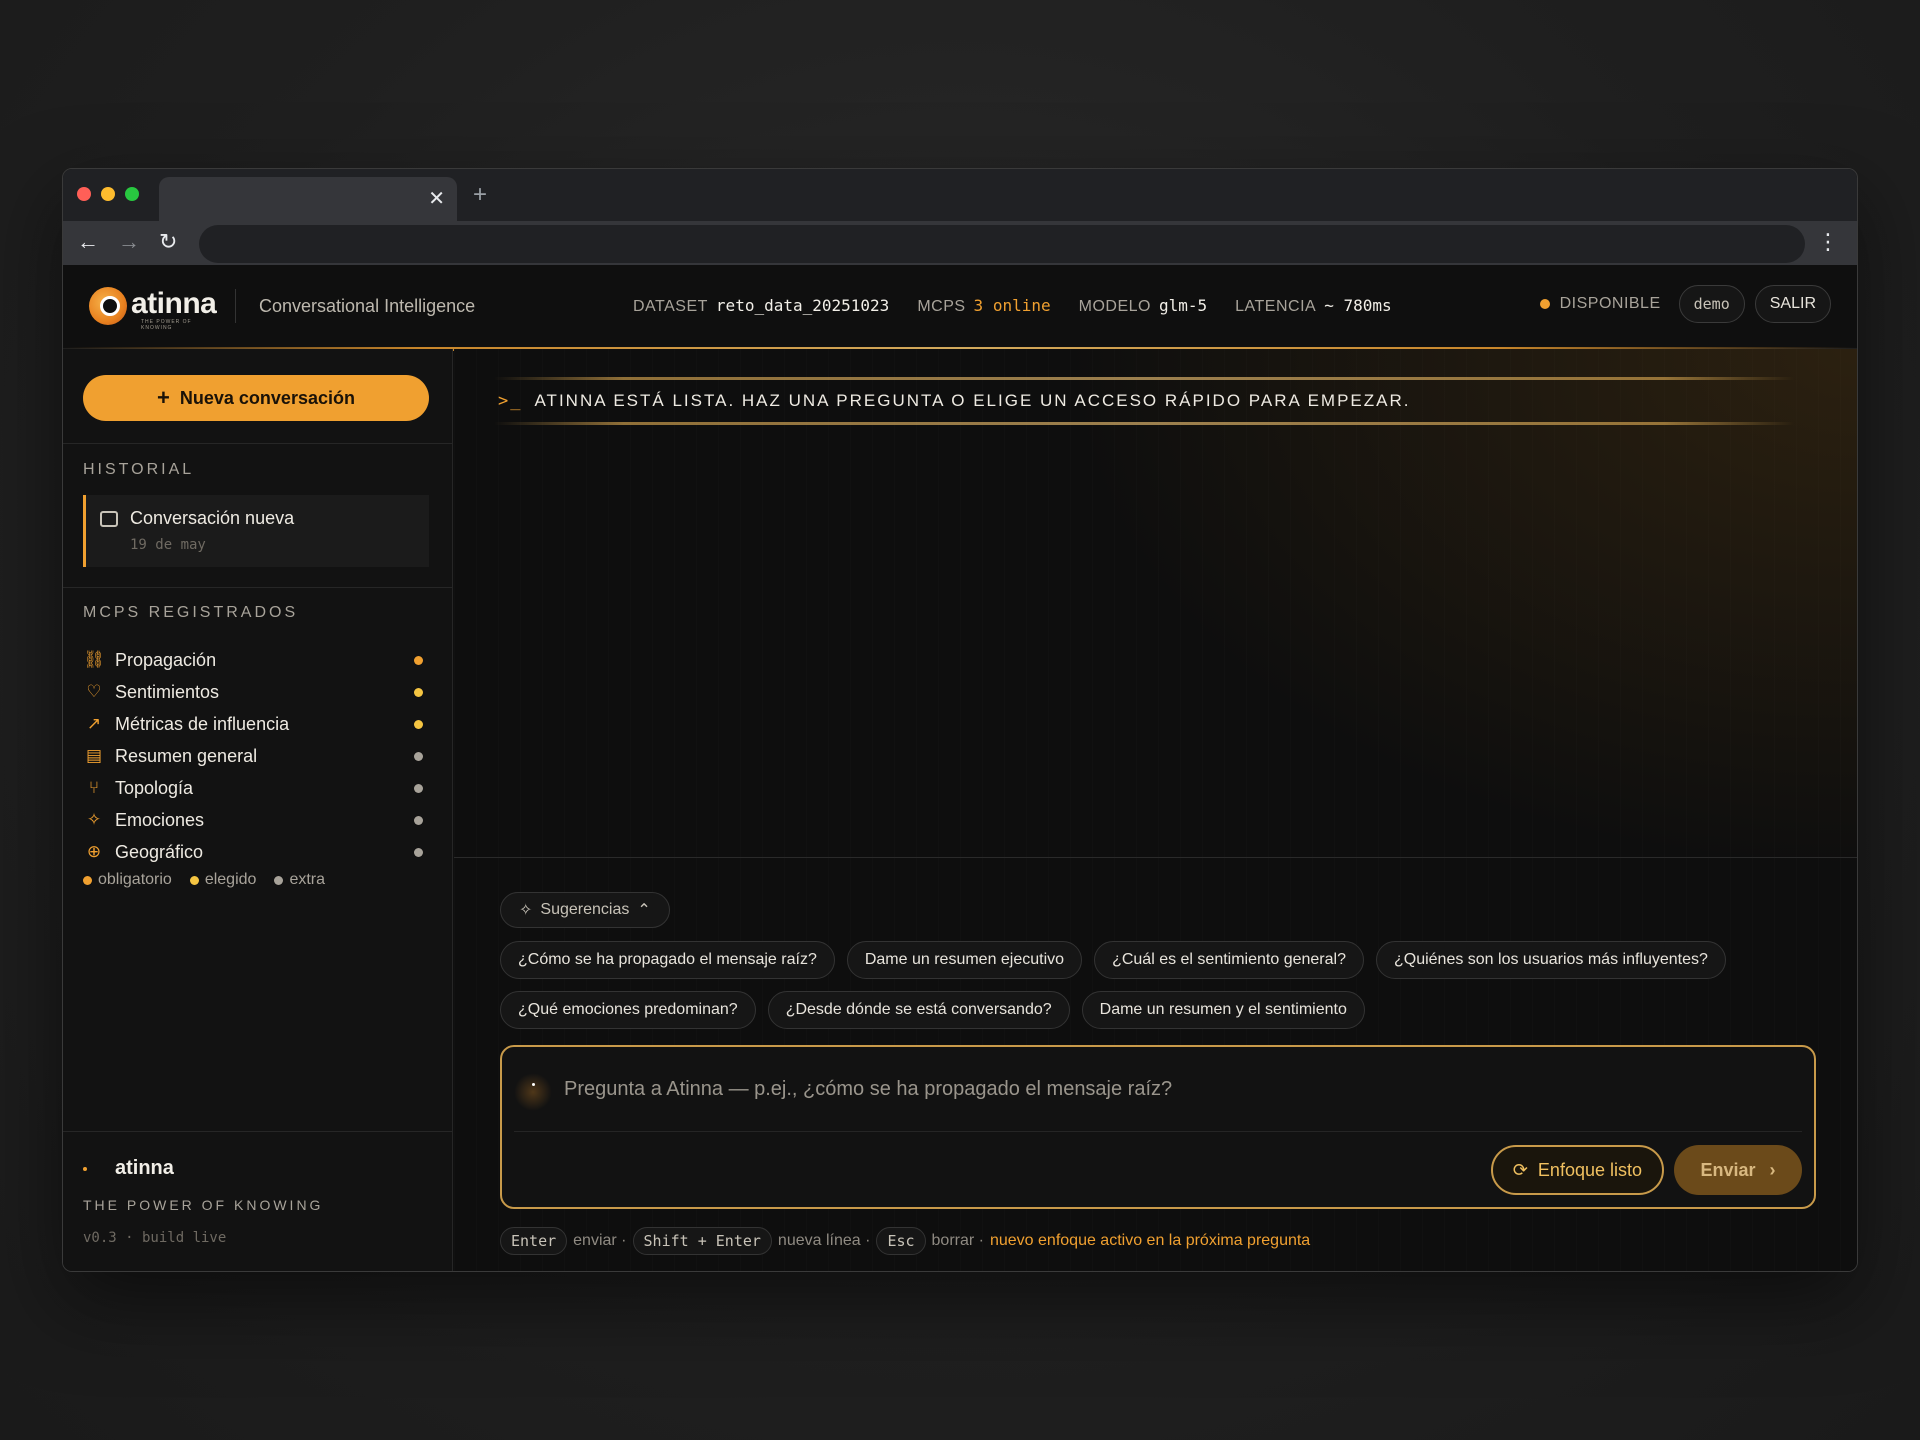  What do you see at coordinates (761, 305) in the screenshot?
I see `stat-dataset: DATASET reto_data_20251023` at bounding box center [761, 305].